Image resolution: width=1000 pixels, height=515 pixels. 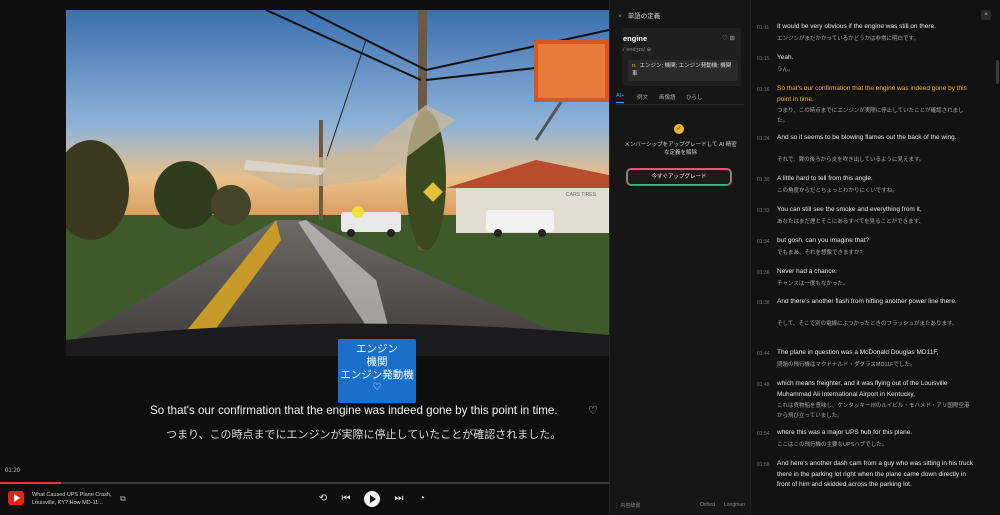 What do you see at coordinates (644, 16) in the screenshot?
I see `dictionary-title: 単語の定義` at bounding box center [644, 16].